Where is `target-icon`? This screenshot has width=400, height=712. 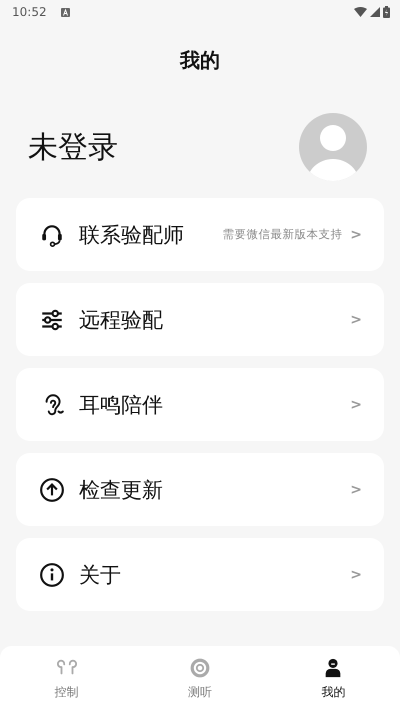 target-icon is located at coordinates (199, 668).